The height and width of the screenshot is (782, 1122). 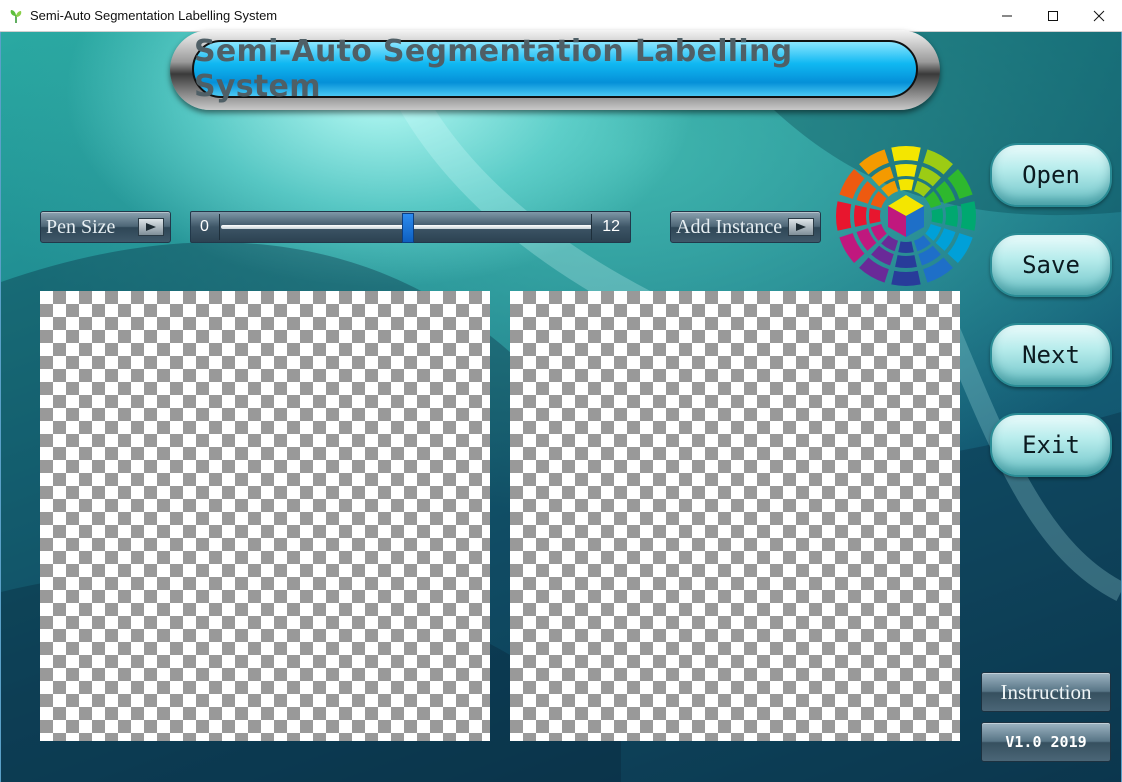 I want to click on color-wheel-icon, so click(x=906, y=216).